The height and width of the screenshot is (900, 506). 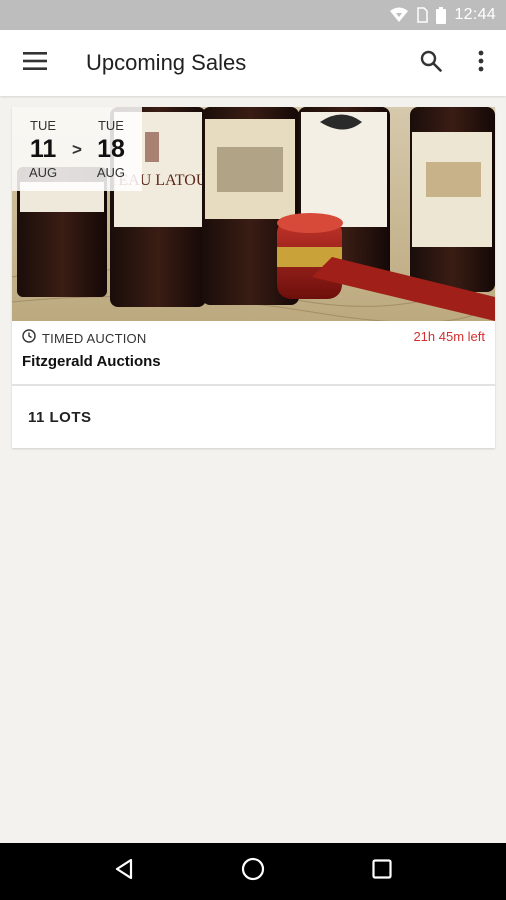 I want to click on overflow-menu-button, so click(x=481, y=63).